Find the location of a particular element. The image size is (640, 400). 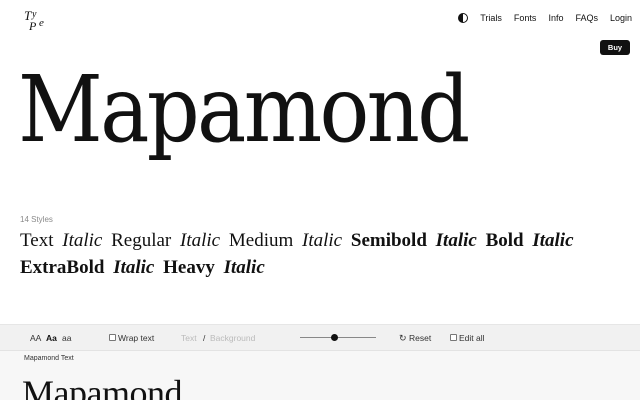

edit-all-checkbox is located at coordinates (453, 337).